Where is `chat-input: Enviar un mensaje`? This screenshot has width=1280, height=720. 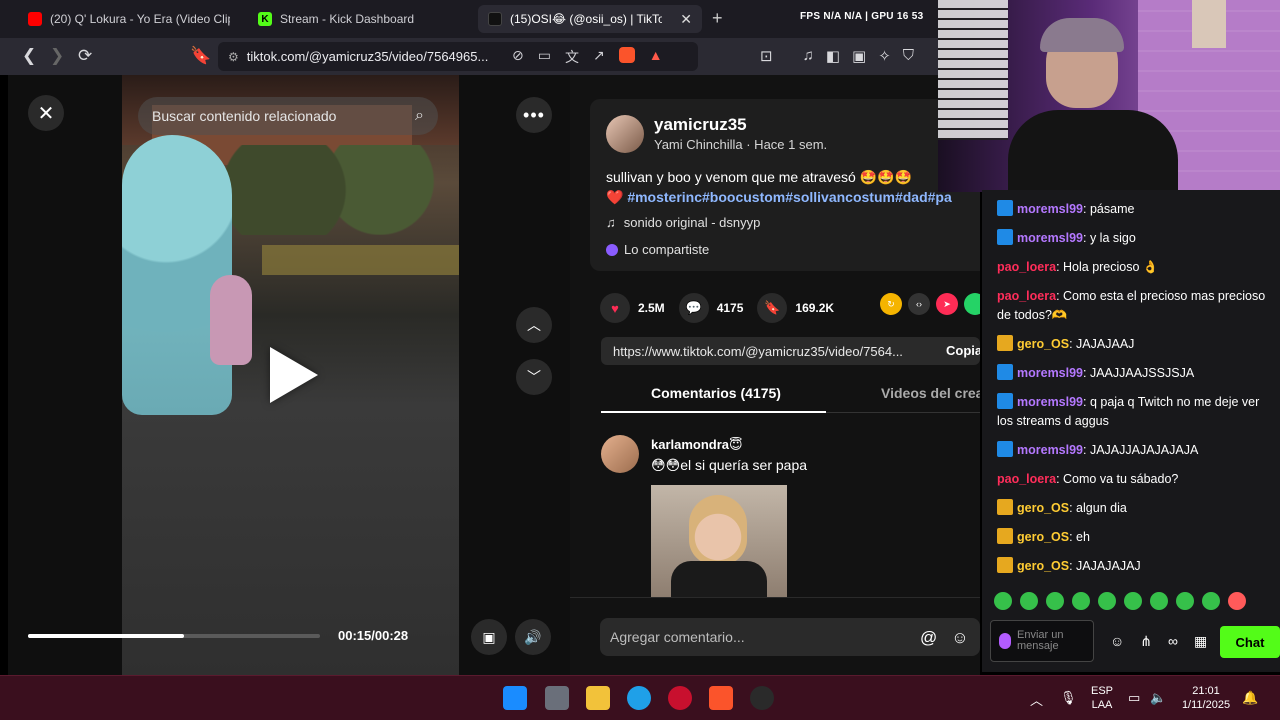 chat-input: Enviar un mensaje is located at coordinates (1042, 641).